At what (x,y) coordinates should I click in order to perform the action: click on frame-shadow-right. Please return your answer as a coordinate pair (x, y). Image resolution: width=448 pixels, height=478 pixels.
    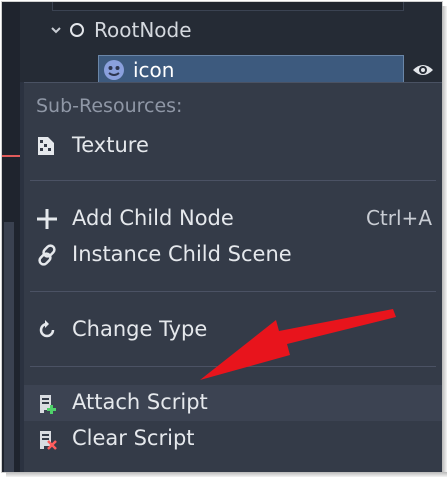
    Looking at the image, I should click on (444, 241).